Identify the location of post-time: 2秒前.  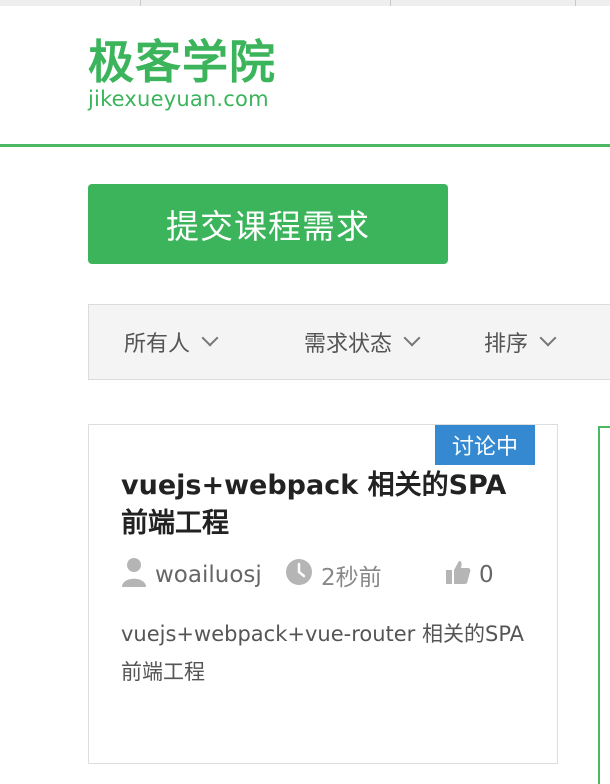
(351, 578).